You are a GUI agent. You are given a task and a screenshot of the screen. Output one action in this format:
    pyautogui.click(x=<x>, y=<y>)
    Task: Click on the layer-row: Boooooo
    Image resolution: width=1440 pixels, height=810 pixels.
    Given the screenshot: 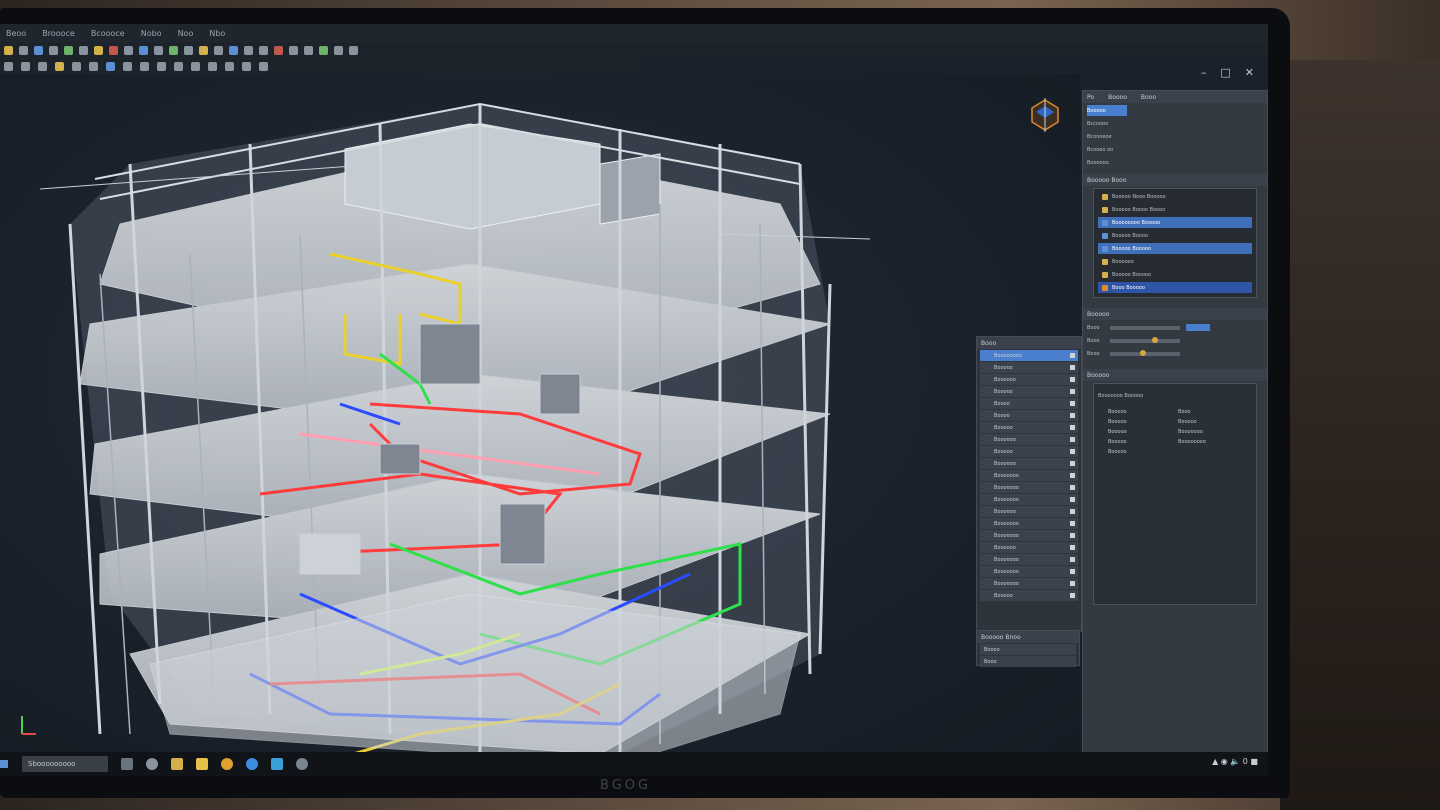 What is the action you would take?
    pyautogui.click(x=1175, y=261)
    